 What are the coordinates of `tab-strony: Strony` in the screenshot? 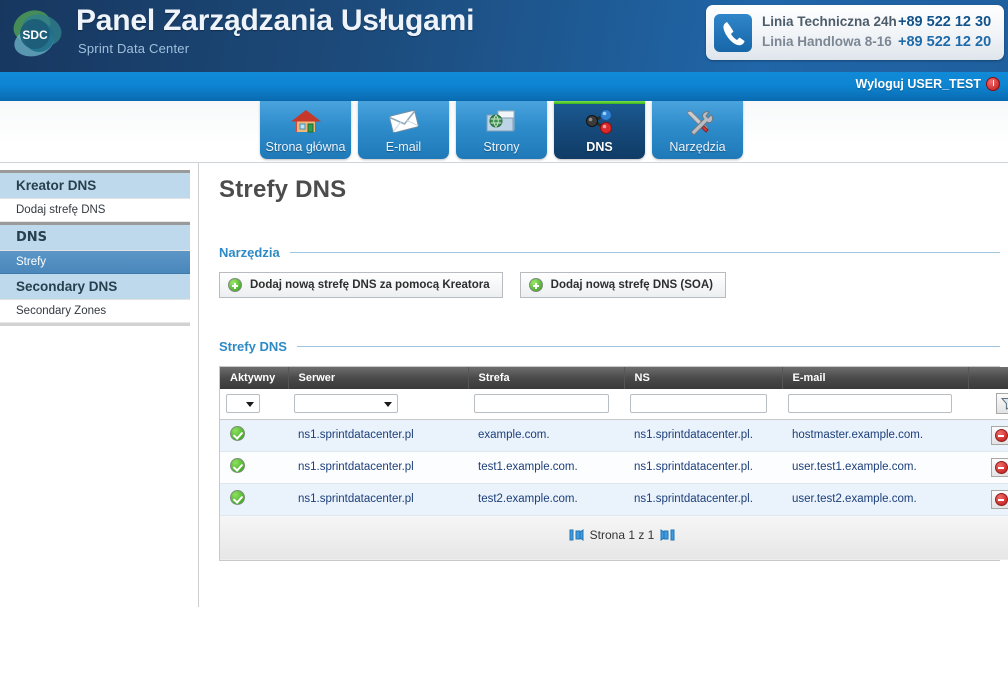 It's located at (501, 130).